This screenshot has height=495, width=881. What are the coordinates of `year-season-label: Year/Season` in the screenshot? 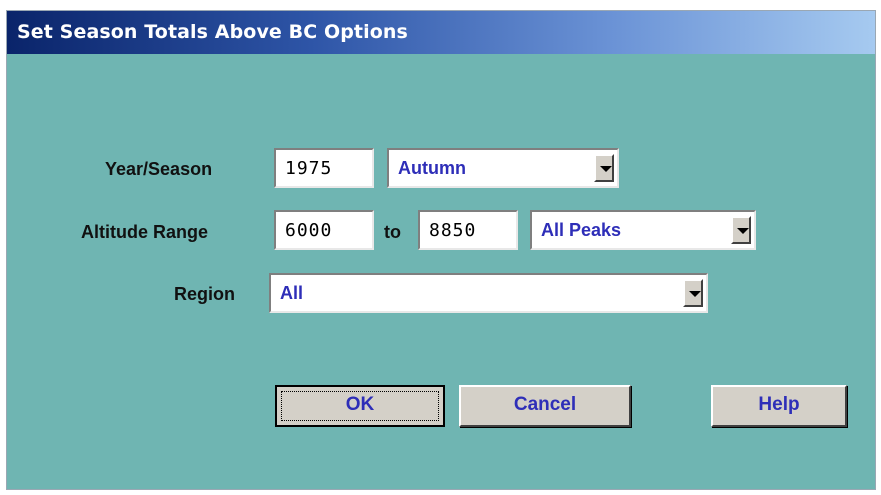 It's located at (159, 169).